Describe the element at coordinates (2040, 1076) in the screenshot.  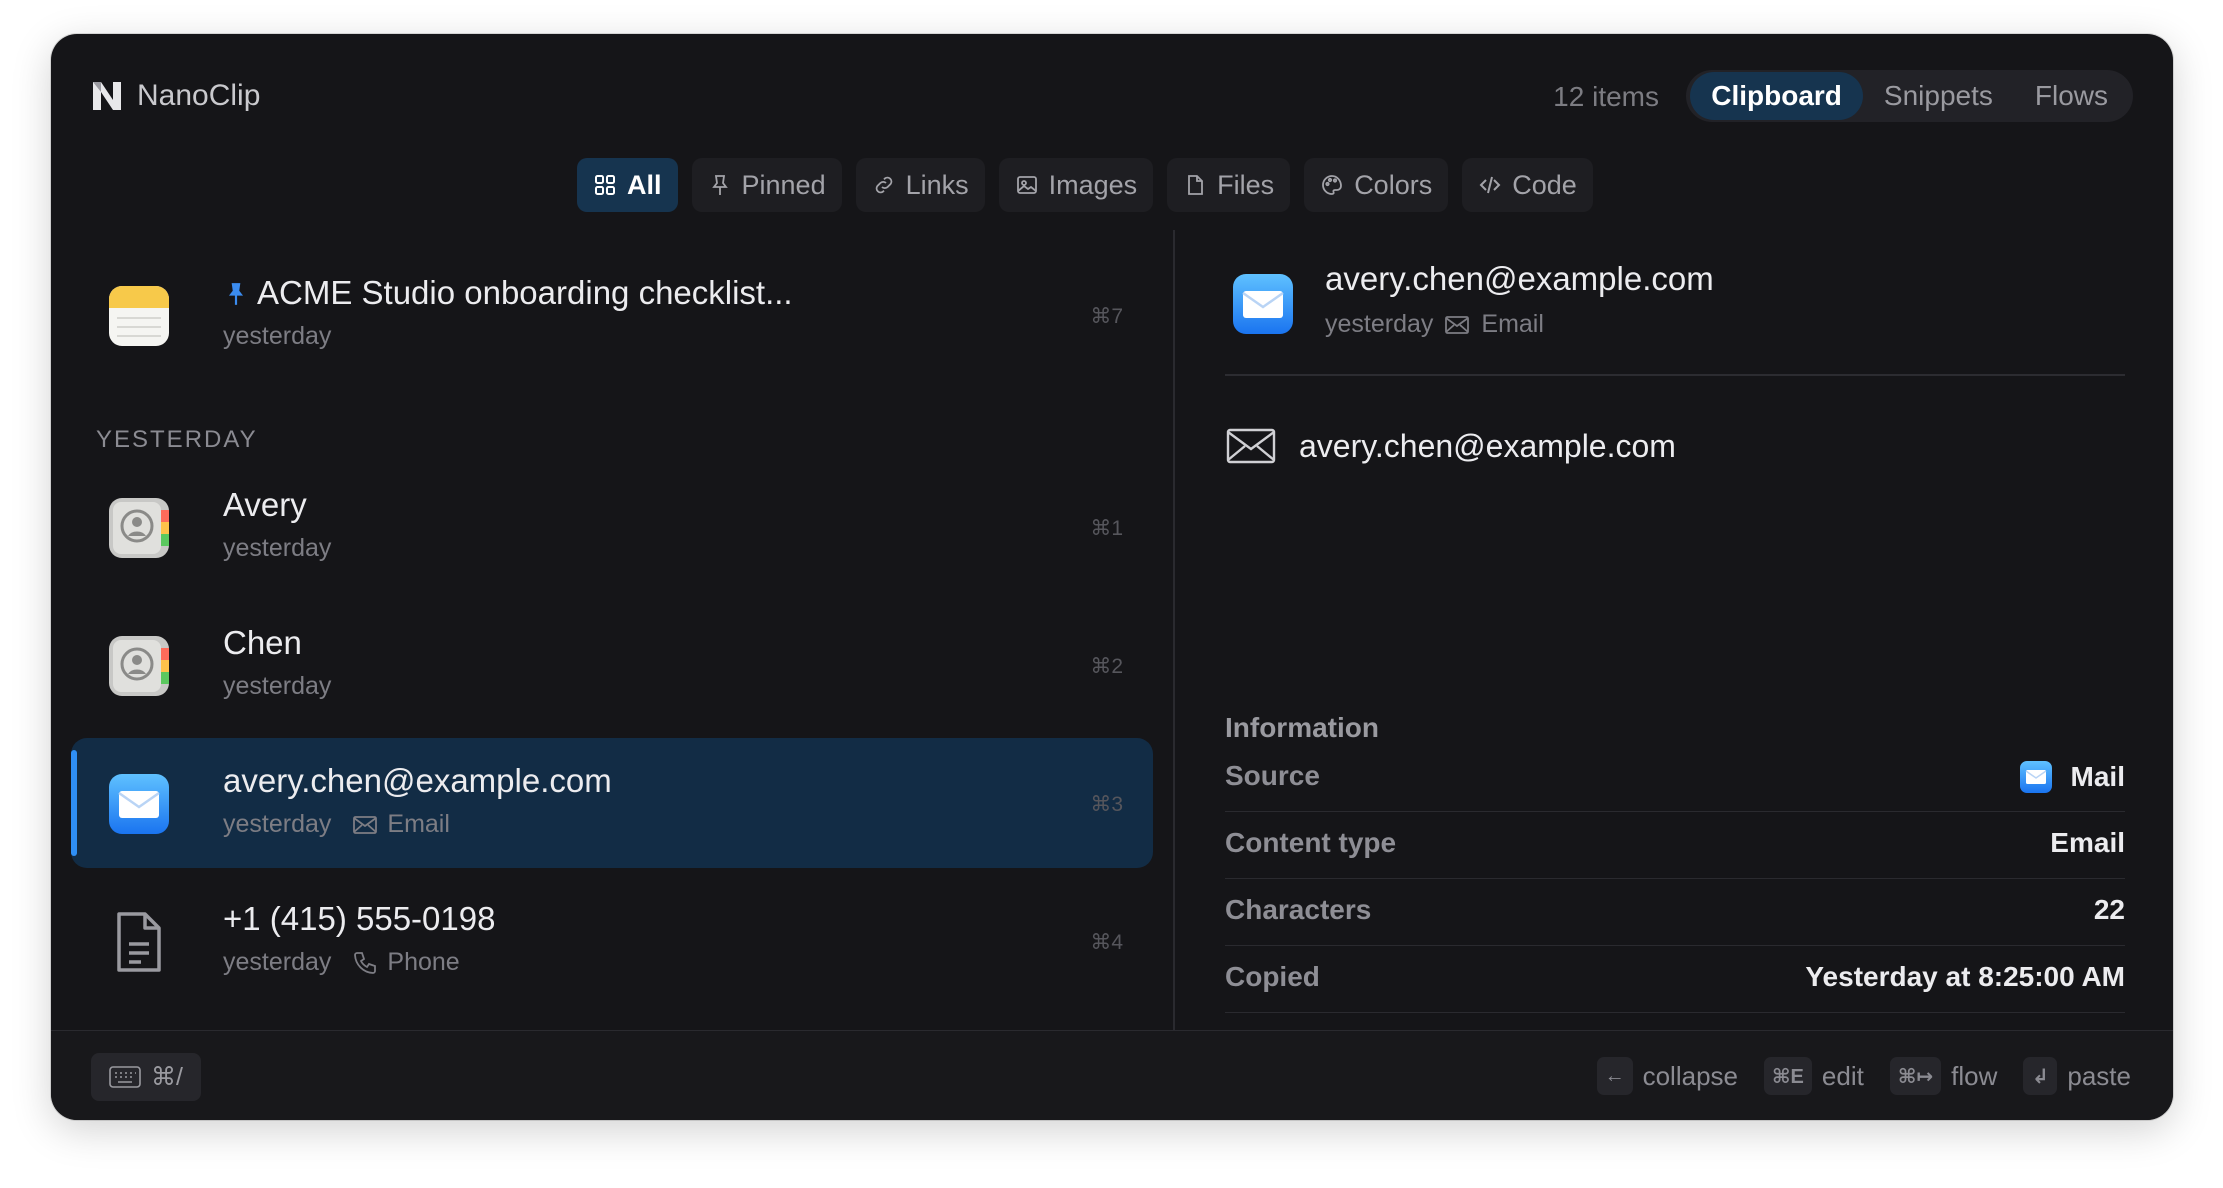
I see `return-key: ↲` at that location.